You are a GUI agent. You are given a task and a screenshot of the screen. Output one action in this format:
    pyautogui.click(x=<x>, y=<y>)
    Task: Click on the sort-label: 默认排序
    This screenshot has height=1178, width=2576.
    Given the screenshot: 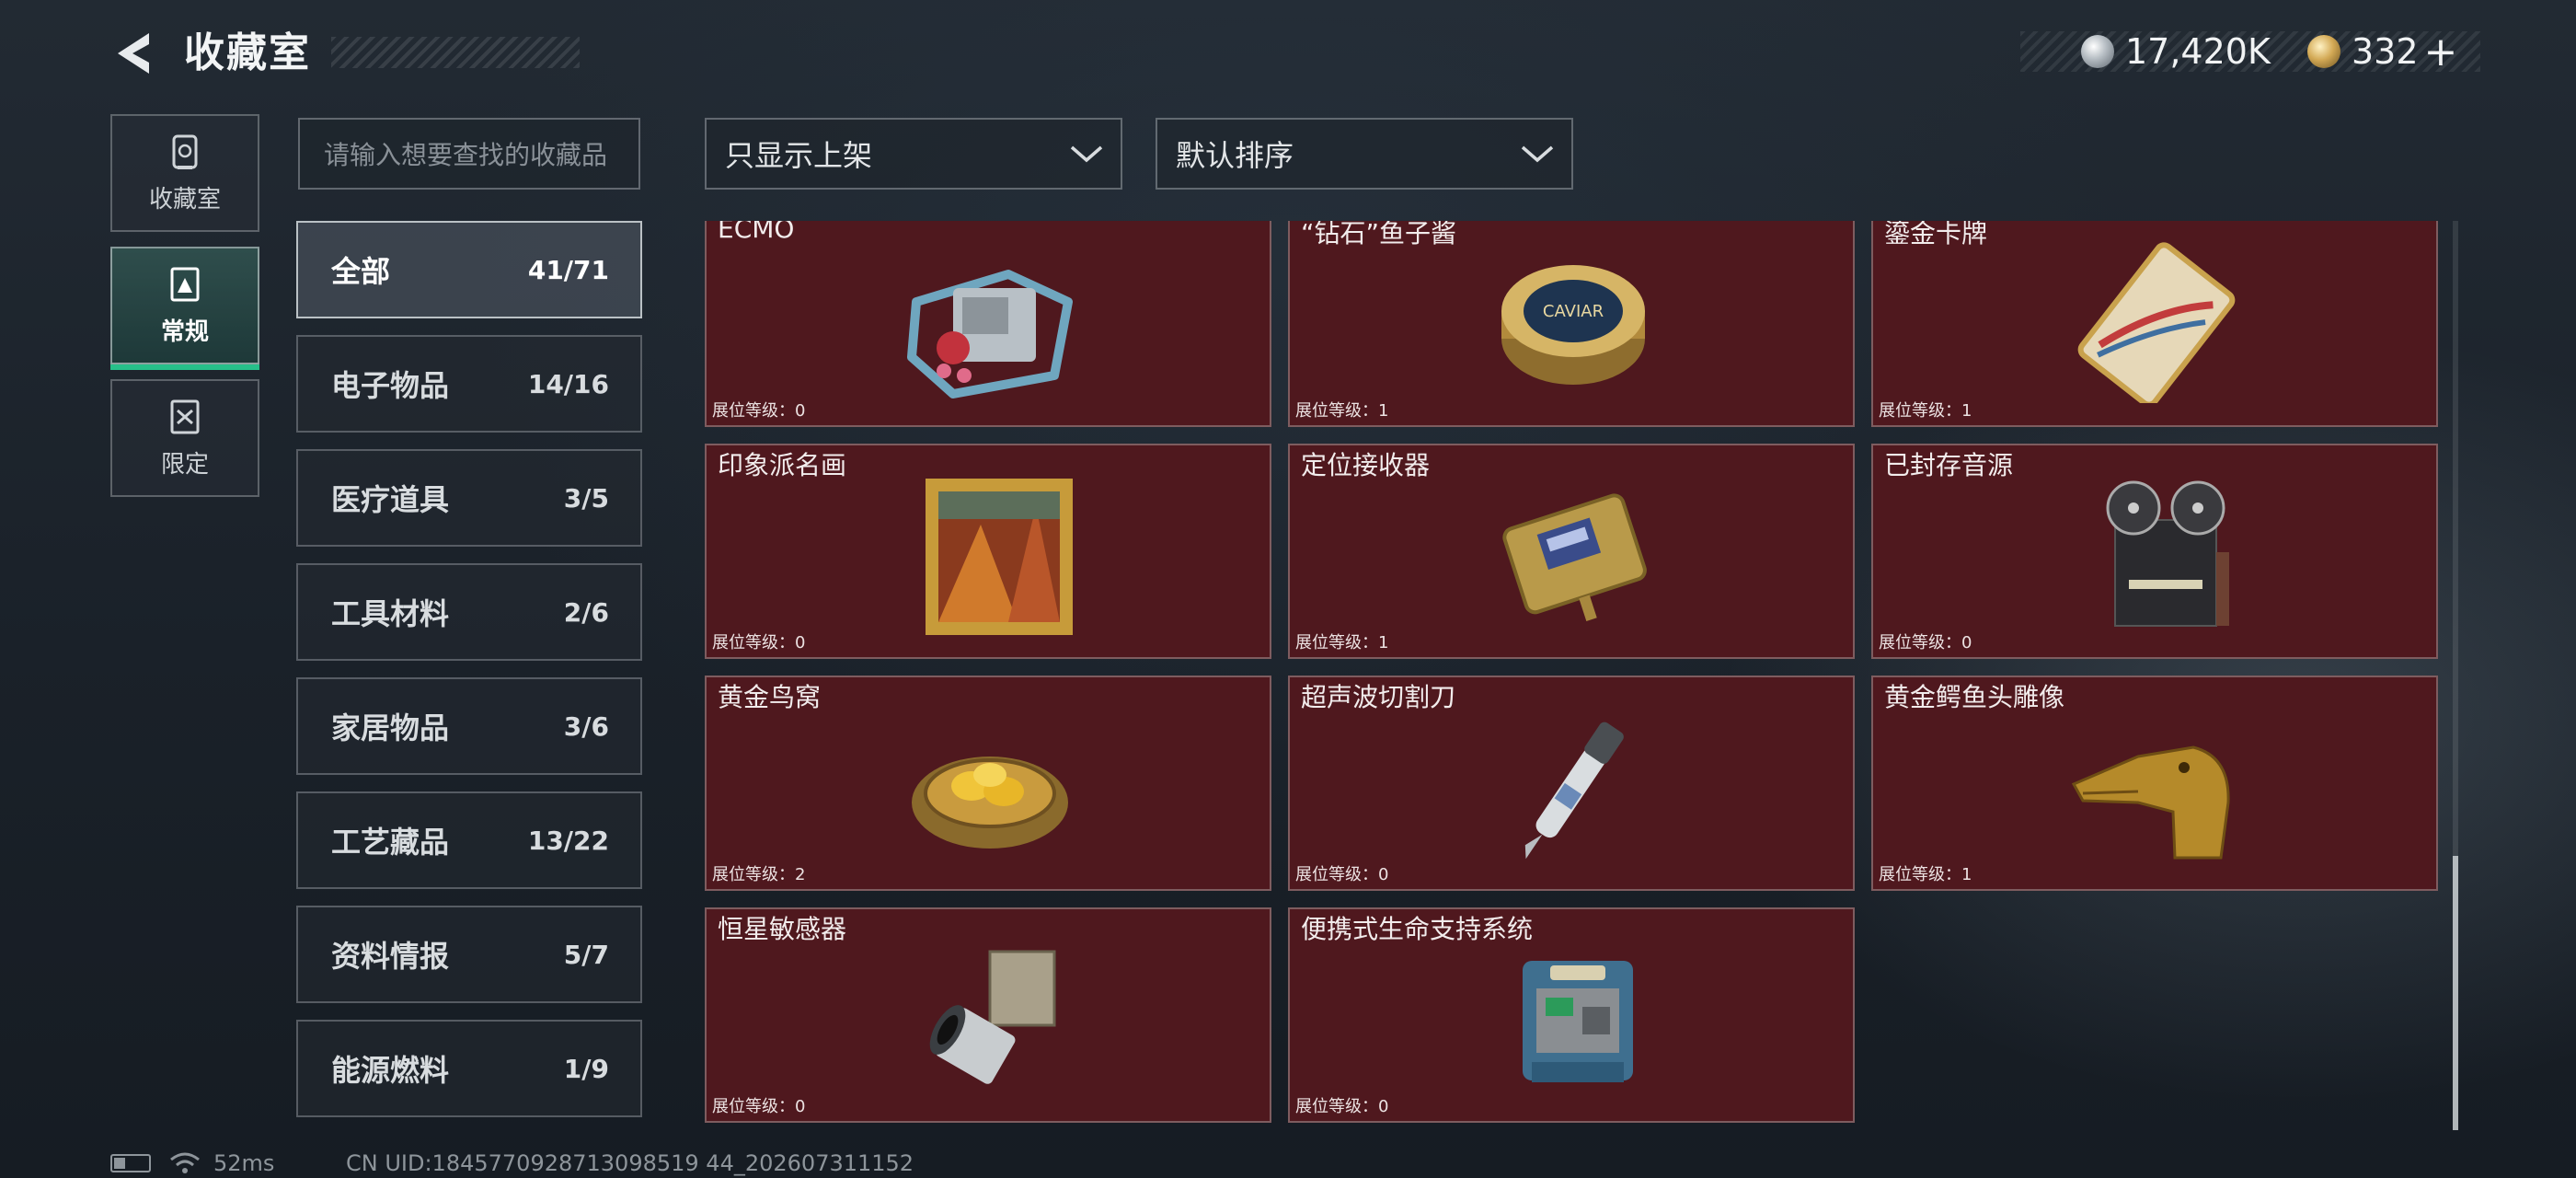 What is the action you would take?
    pyautogui.click(x=1235, y=155)
    